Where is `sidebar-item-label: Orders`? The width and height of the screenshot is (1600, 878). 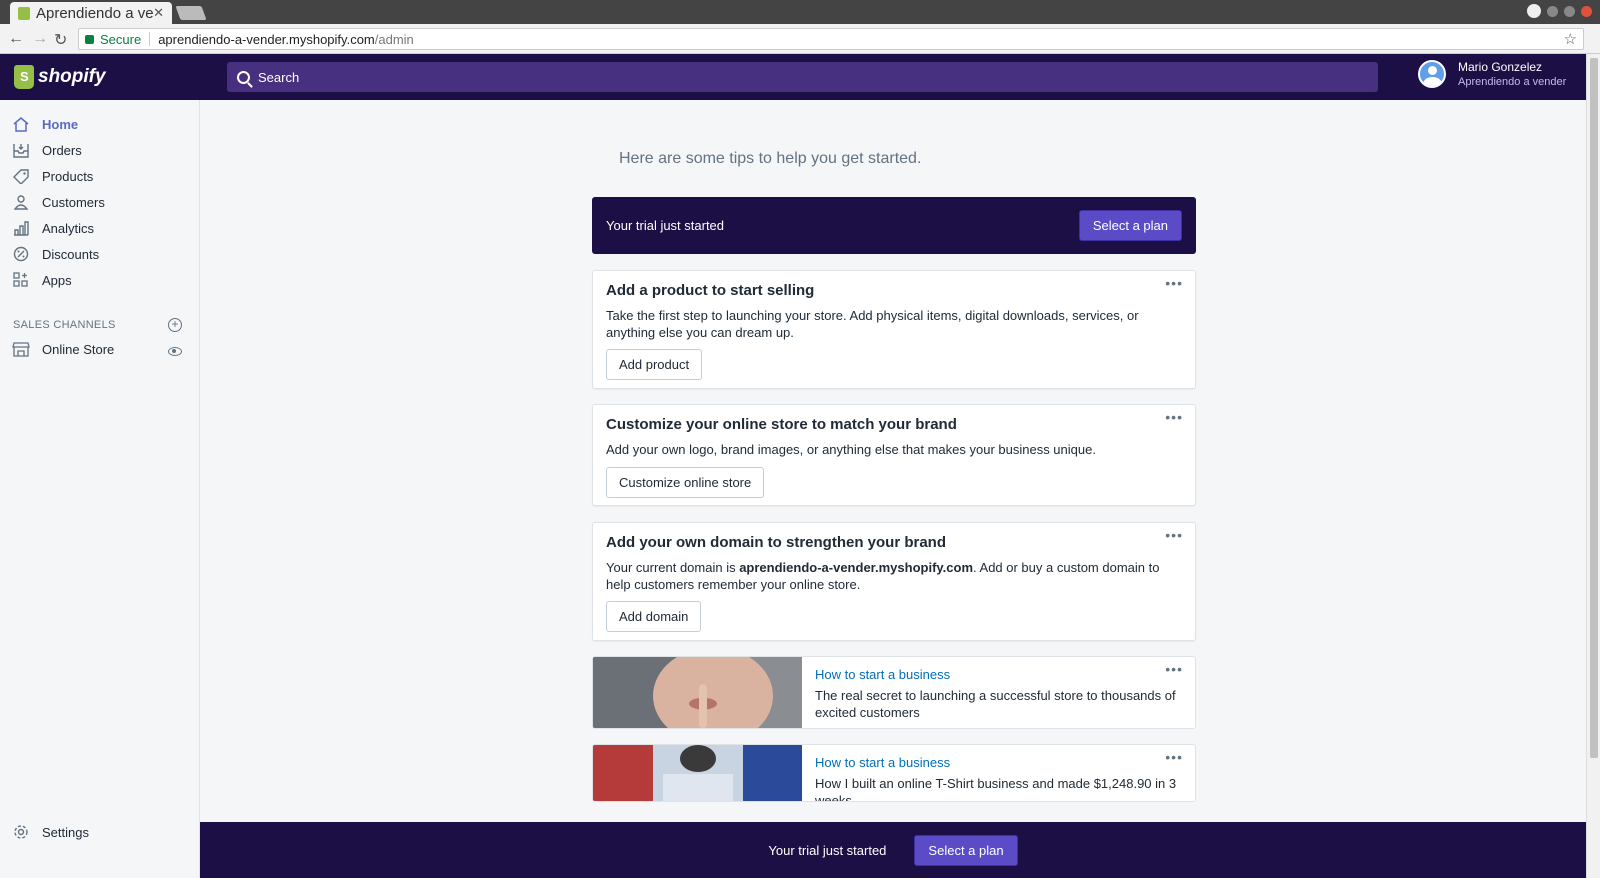
sidebar-item-label: Orders is located at coordinates (62, 150).